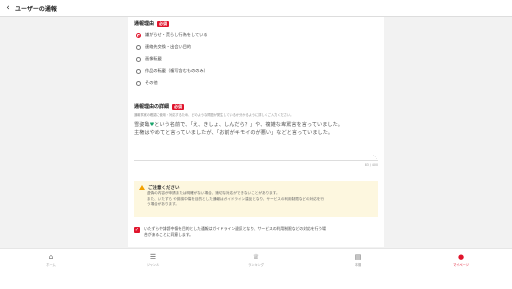  What do you see at coordinates (256, 187) in the screenshot?
I see `warning-title-row: ご注意ください` at bounding box center [256, 187].